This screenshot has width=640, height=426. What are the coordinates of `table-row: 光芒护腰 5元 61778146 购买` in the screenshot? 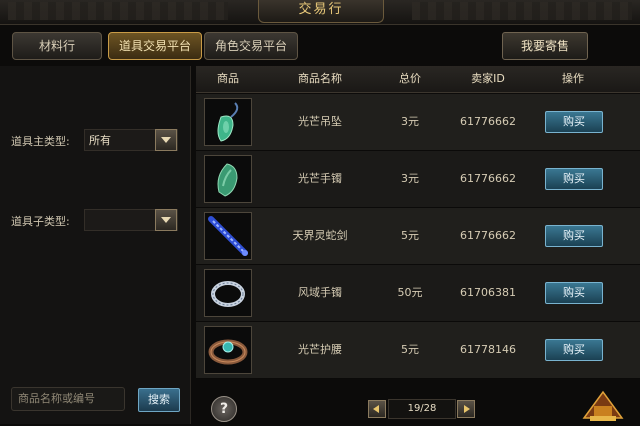 It's located at (418, 350).